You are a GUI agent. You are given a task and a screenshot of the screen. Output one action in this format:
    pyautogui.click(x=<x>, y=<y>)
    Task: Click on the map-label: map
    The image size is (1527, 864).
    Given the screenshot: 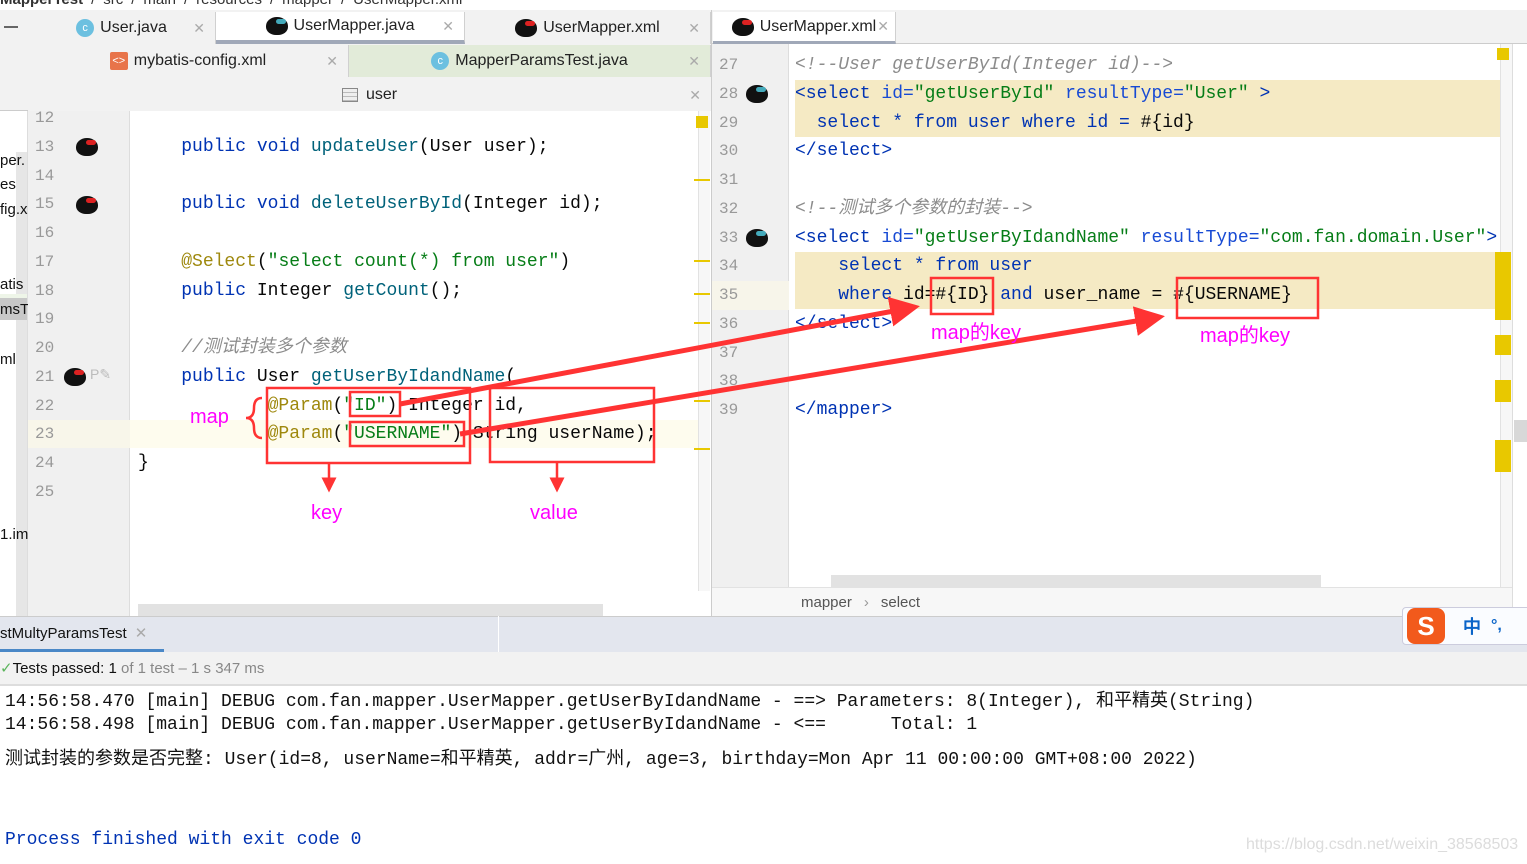 What is the action you would take?
    pyautogui.click(x=209, y=417)
    